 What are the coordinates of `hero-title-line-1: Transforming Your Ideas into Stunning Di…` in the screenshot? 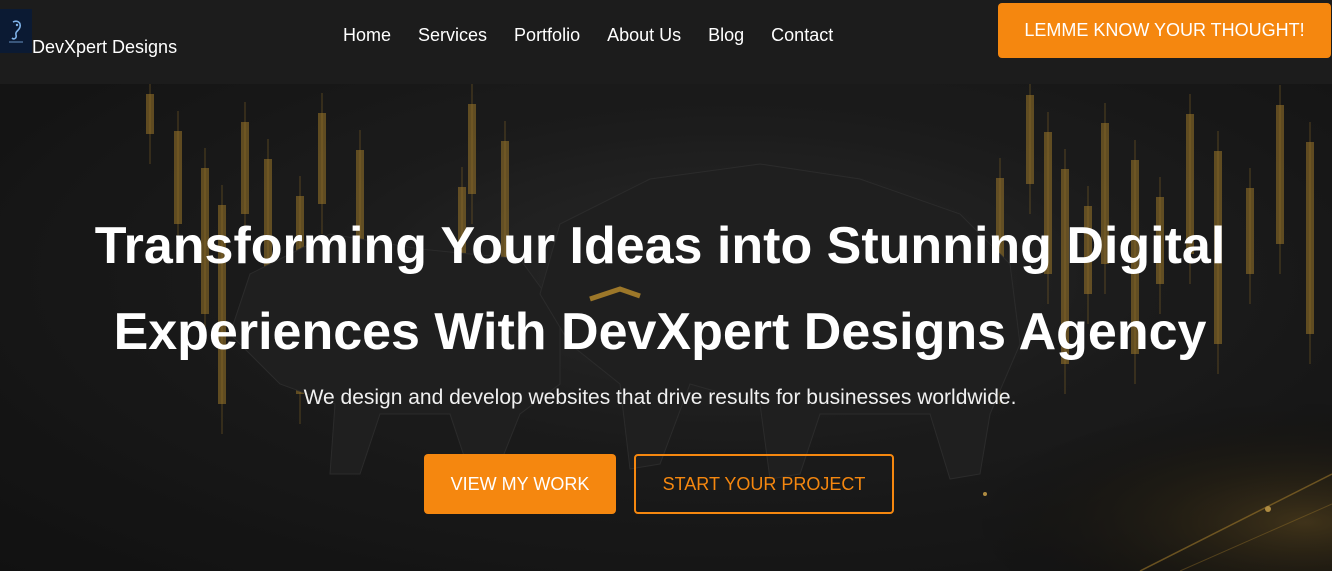 It's located at (660, 246).